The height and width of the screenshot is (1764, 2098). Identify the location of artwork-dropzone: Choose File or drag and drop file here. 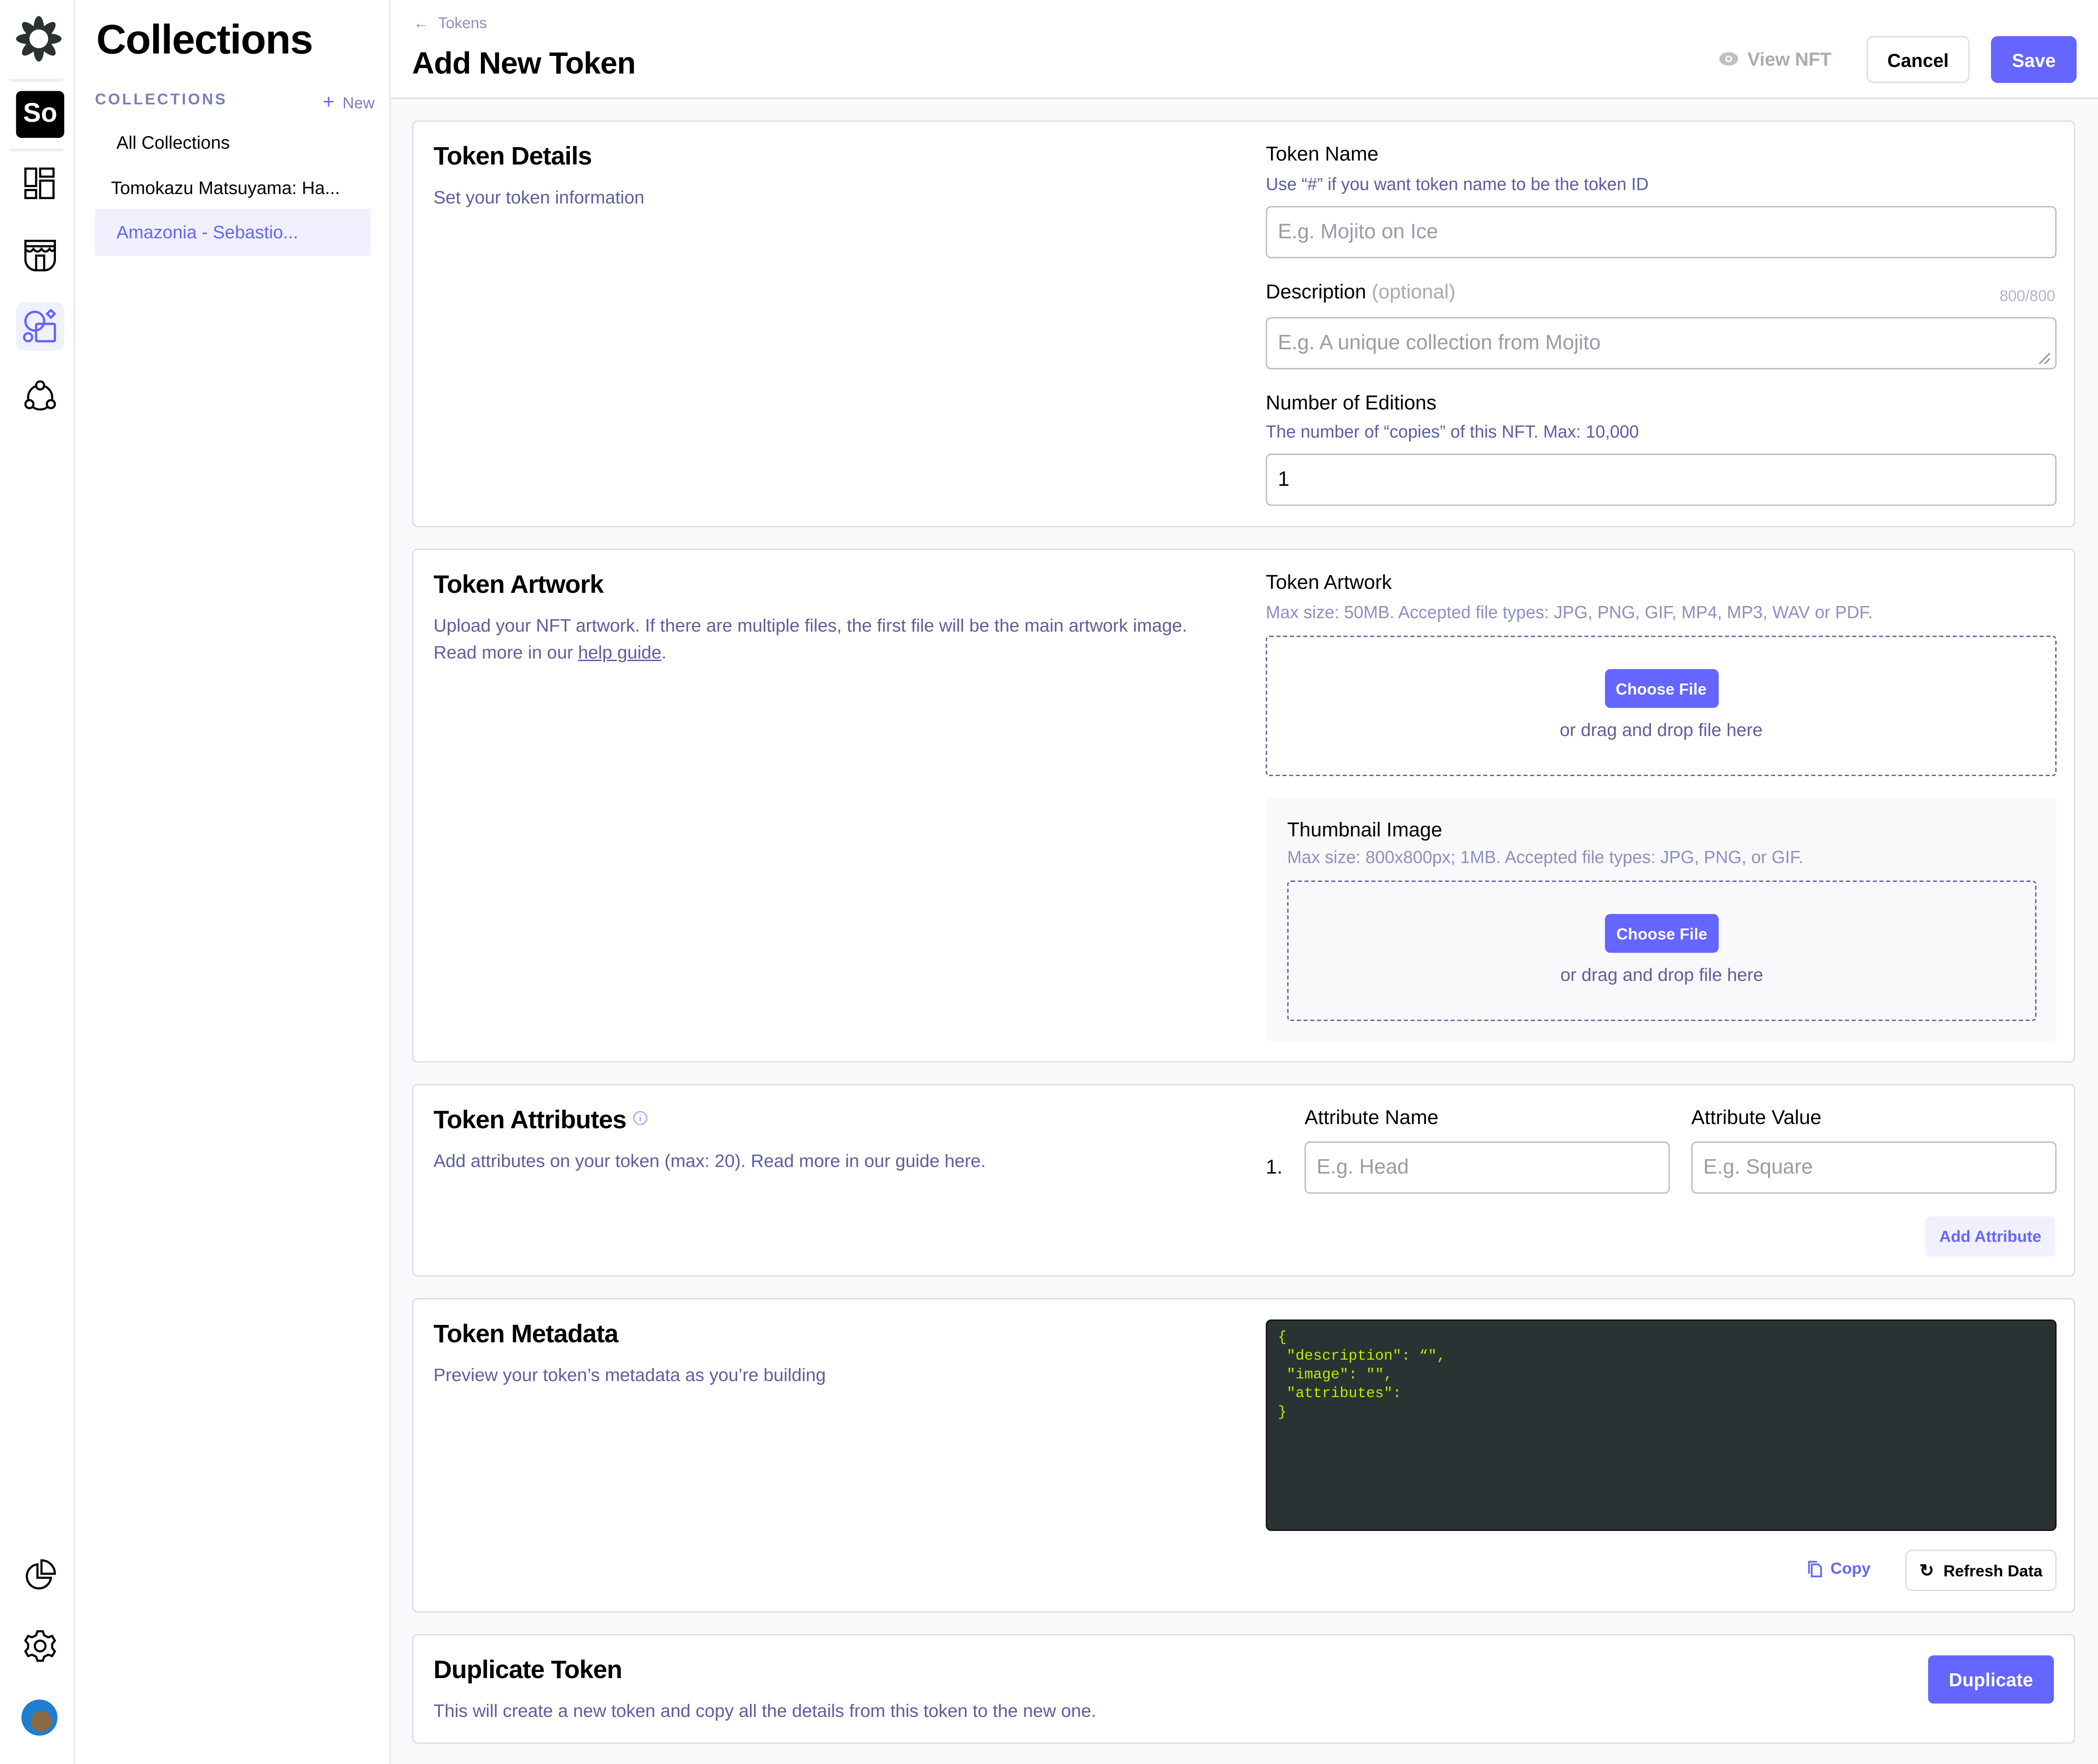
(1661, 706).